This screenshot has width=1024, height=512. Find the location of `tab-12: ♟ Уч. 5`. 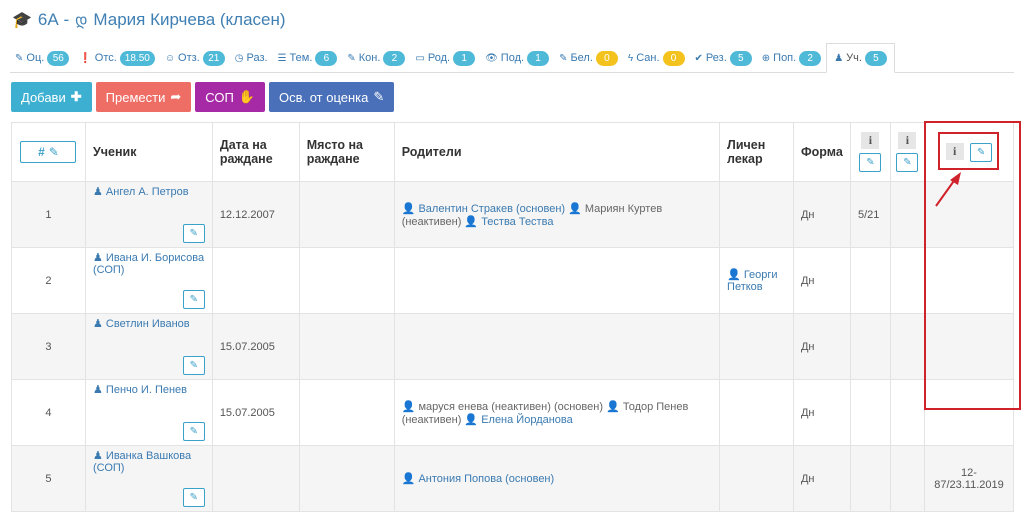

tab-12: ♟ Уч. 5 is located at coordinates (860, 58).